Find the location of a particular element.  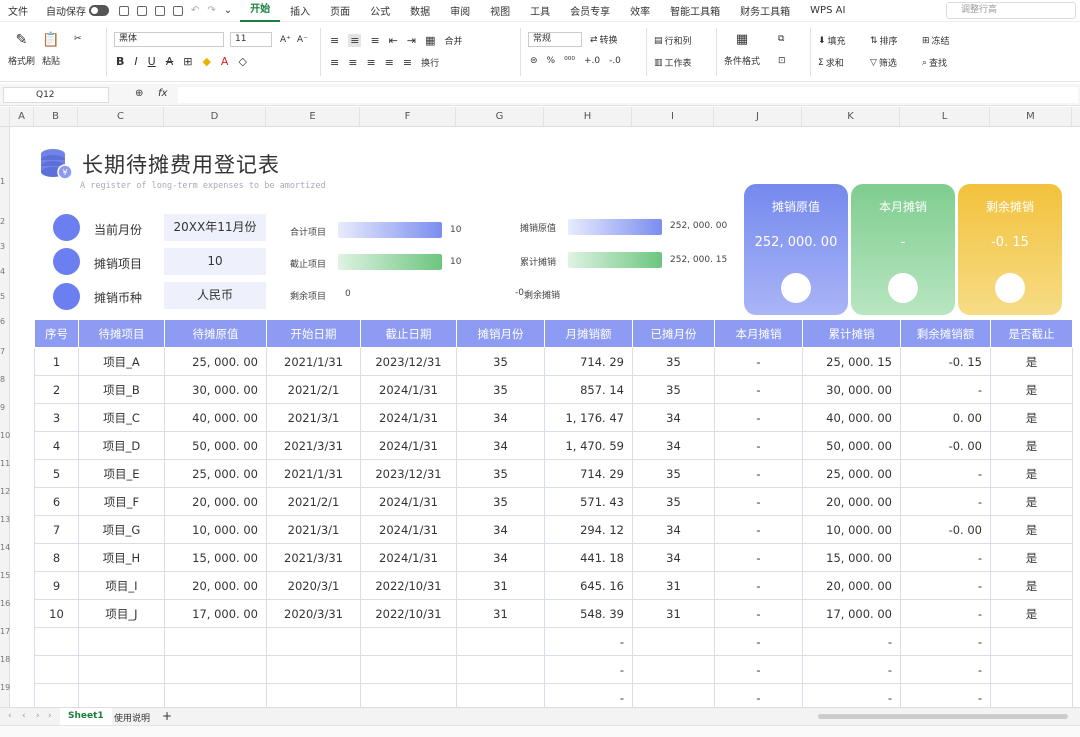

info-value-month: 20XX年11月份 is located at coordinates (215, 227).